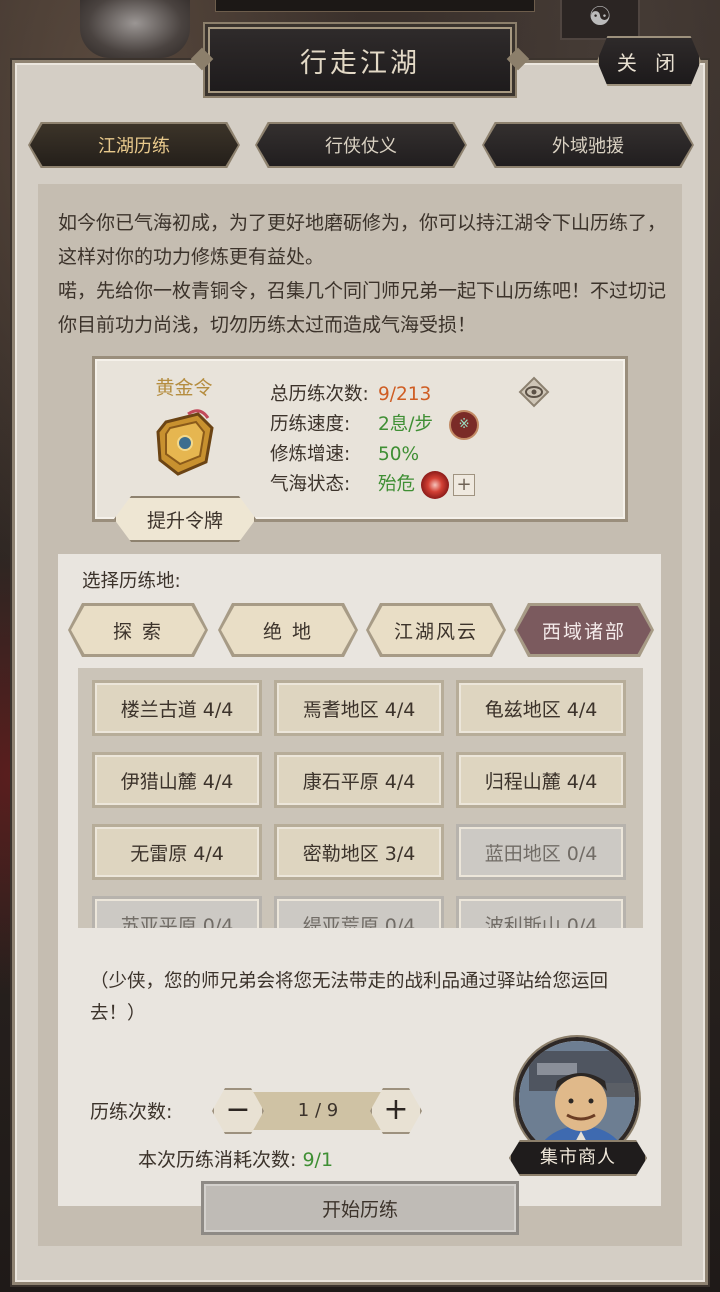 This screenshot has height=1292, width=720. I want to click on yinyang-icon: ☯, so click(600, 20).